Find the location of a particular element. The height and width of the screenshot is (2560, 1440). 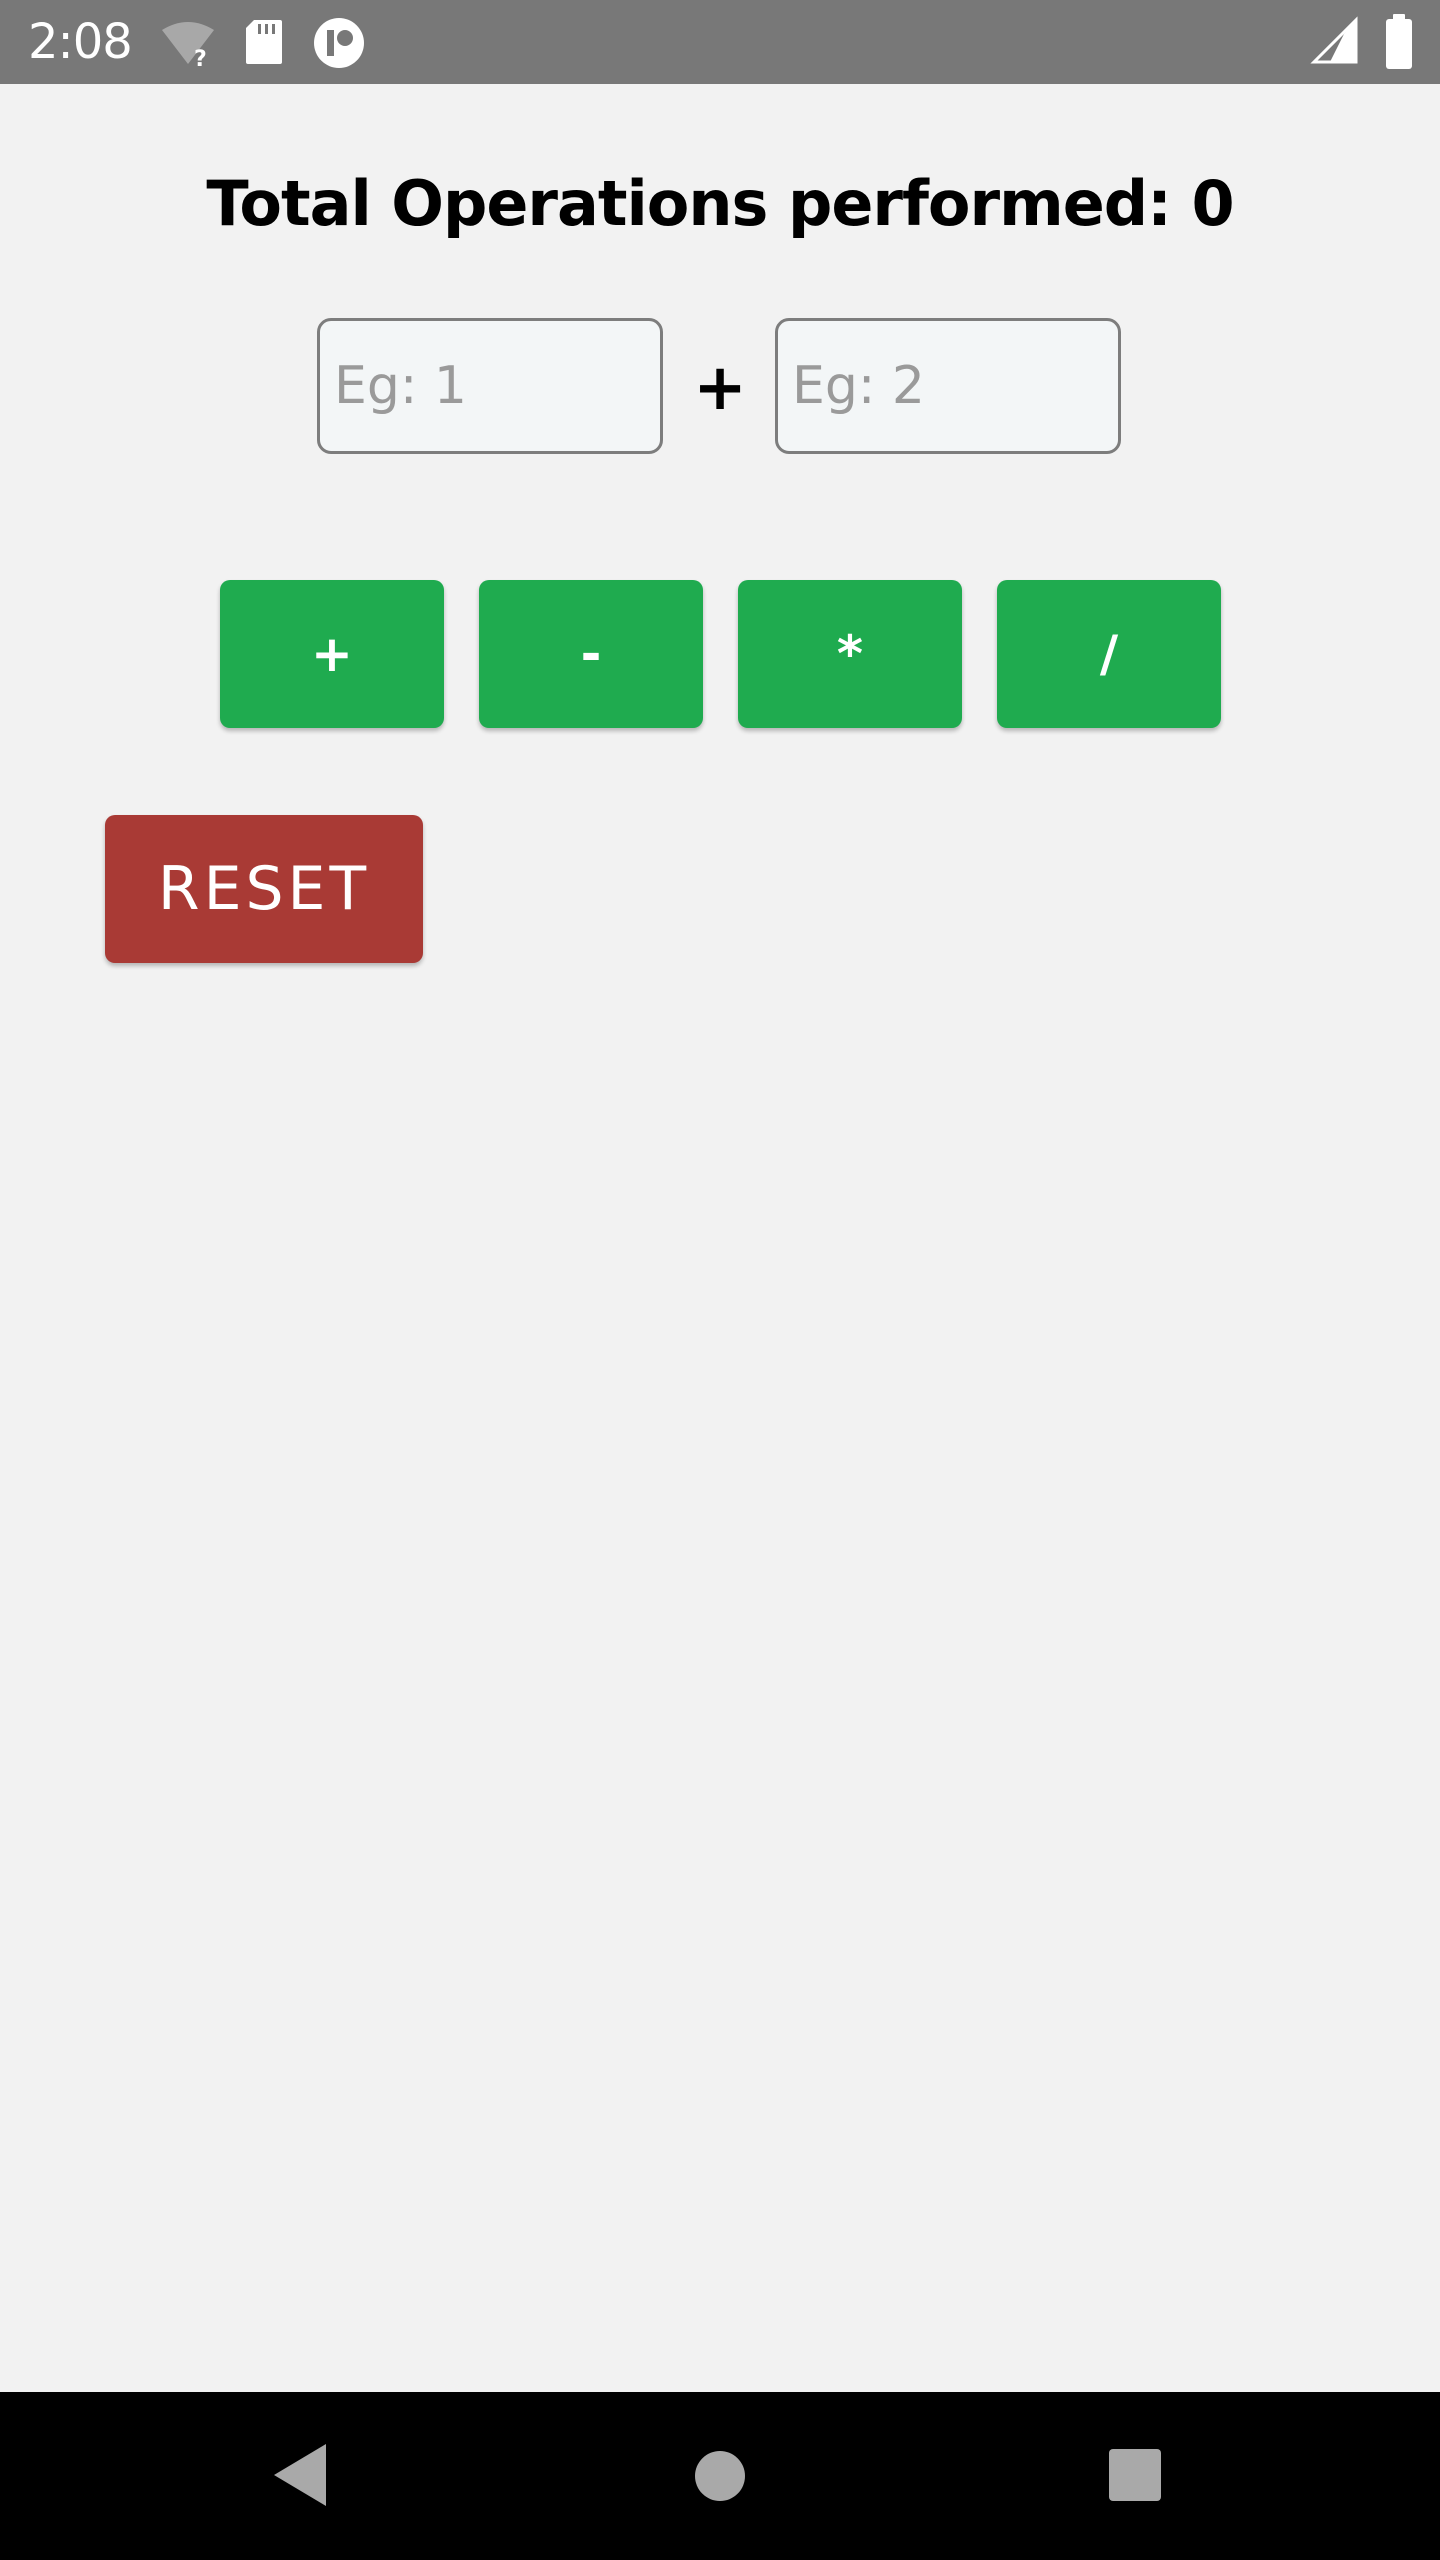

status-time: 2:08 is located at coordinates (80, 42).